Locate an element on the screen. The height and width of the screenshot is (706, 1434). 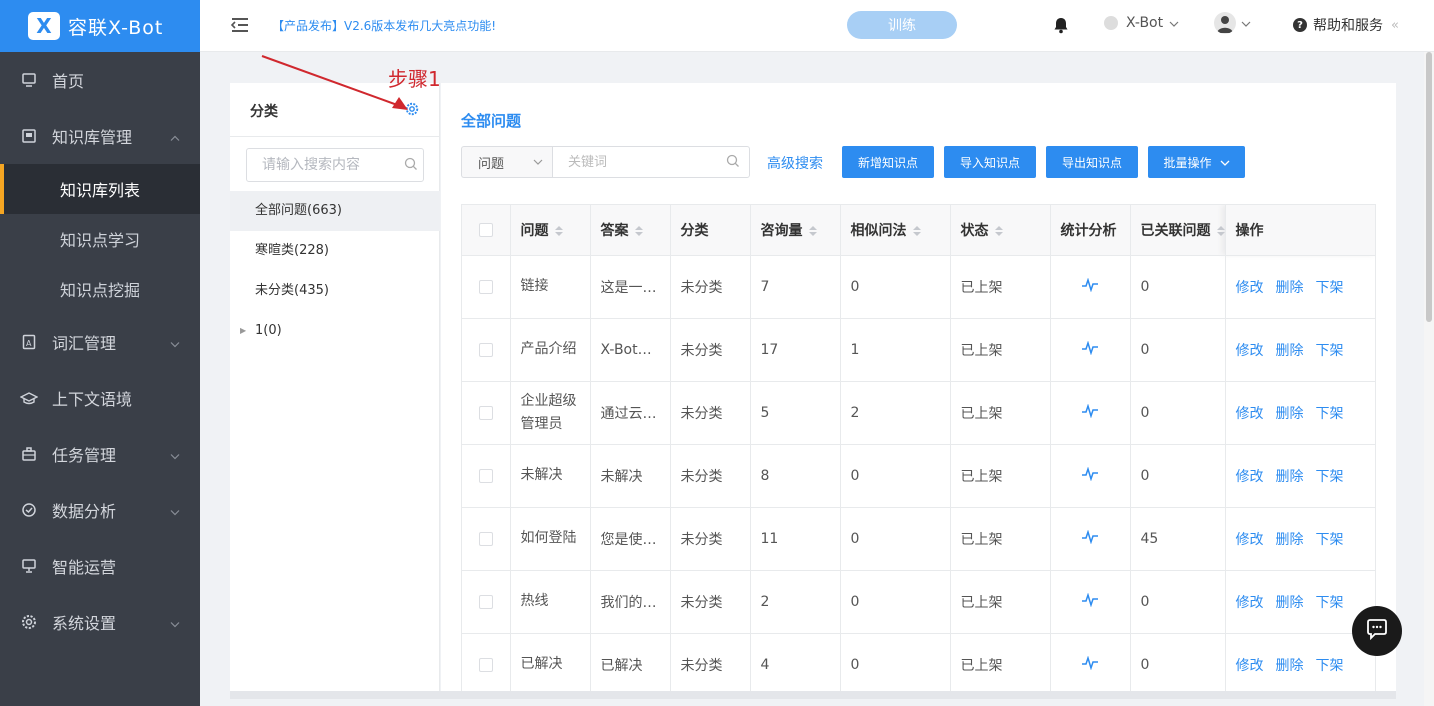
double-chevron-left-icon: « is located at coordinates (1395, 25).